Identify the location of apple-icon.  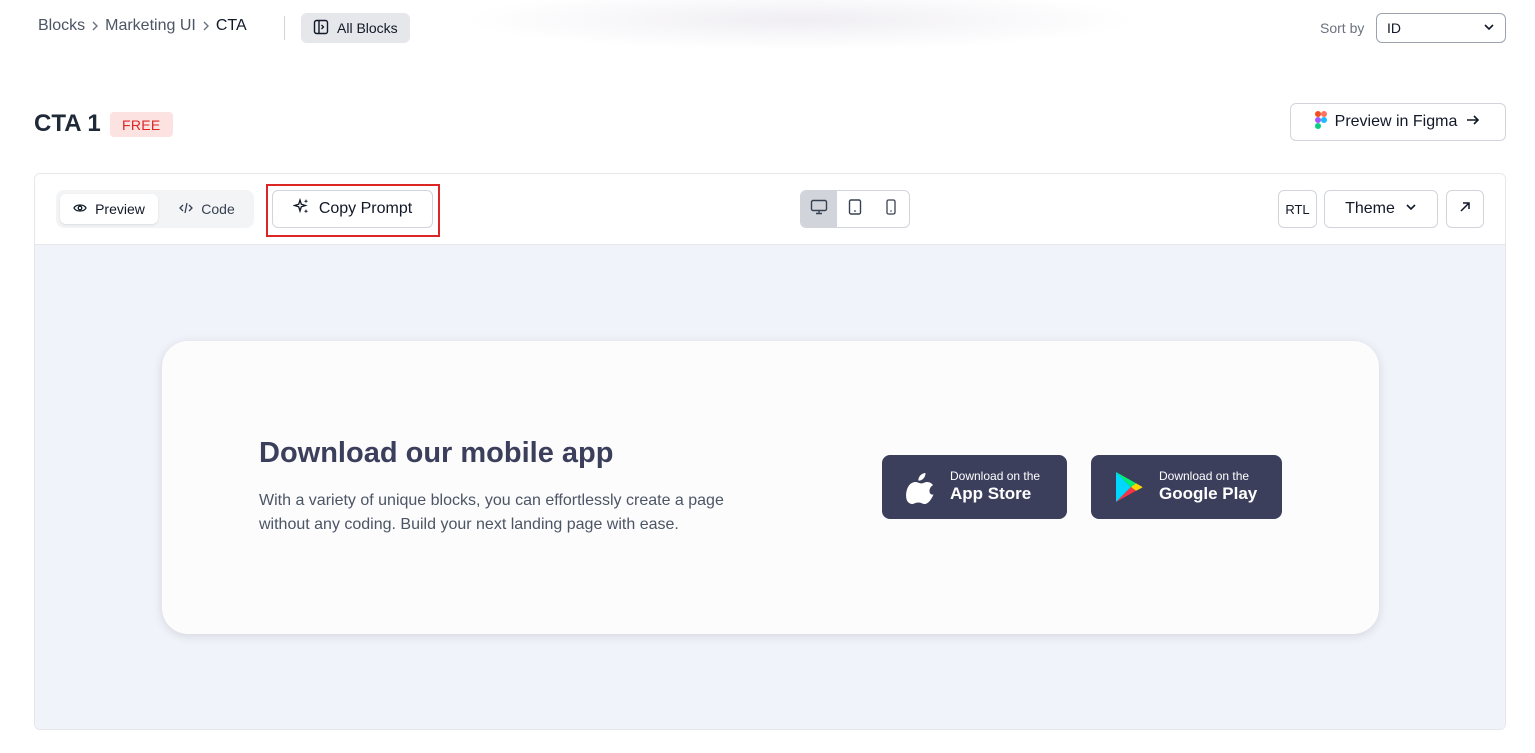
(920, 487).